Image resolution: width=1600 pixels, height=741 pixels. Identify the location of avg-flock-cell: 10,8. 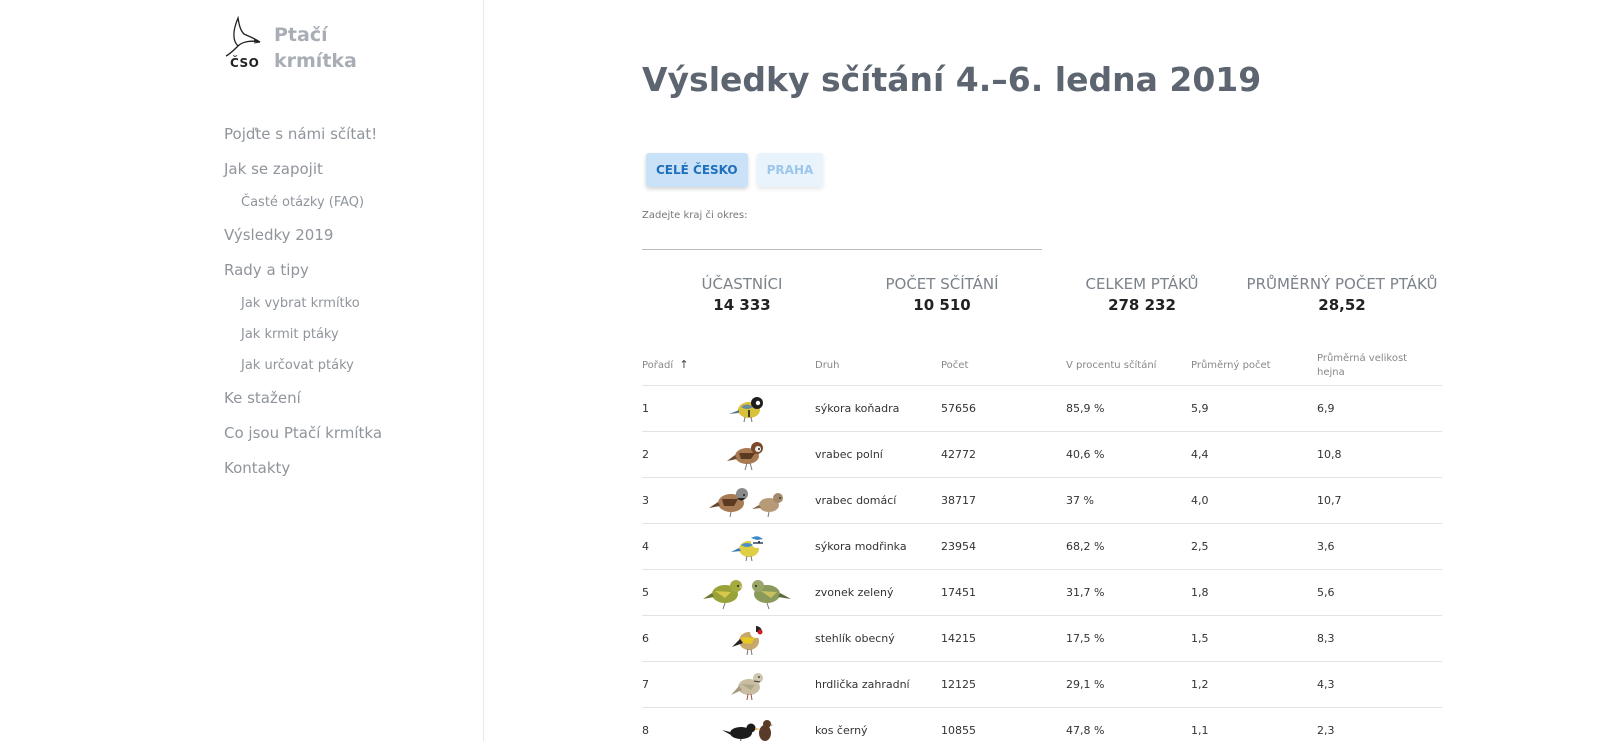
(1329, 454).